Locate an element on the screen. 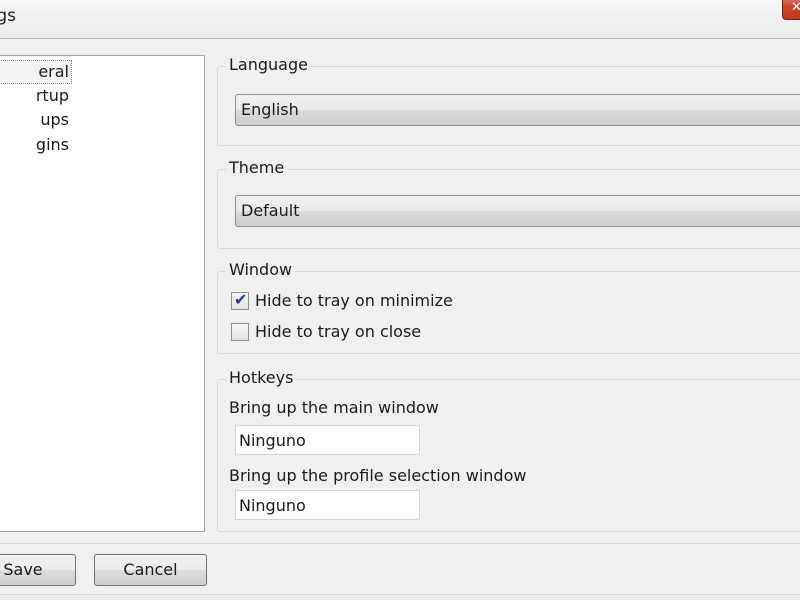 The width and height of the screenshot is (800, 600). hide-on-close-label: Hide to tray on close is located at coordinates (338, 331).